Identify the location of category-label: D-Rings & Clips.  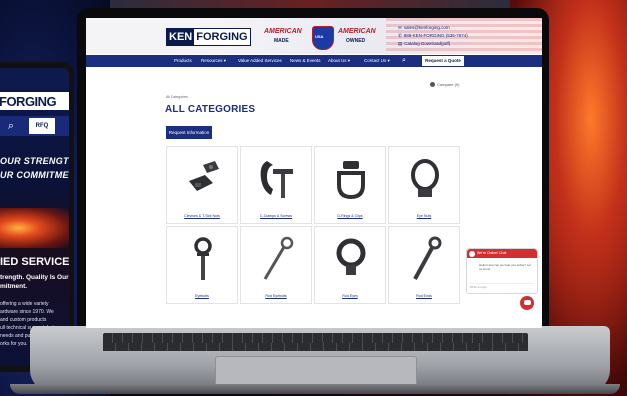
(350, 216).